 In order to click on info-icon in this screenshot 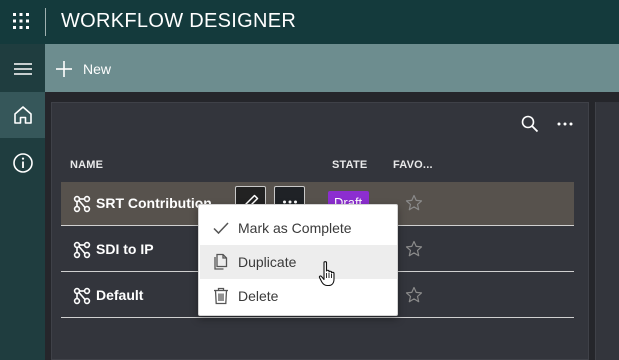, I will do `click(22, 163)`.